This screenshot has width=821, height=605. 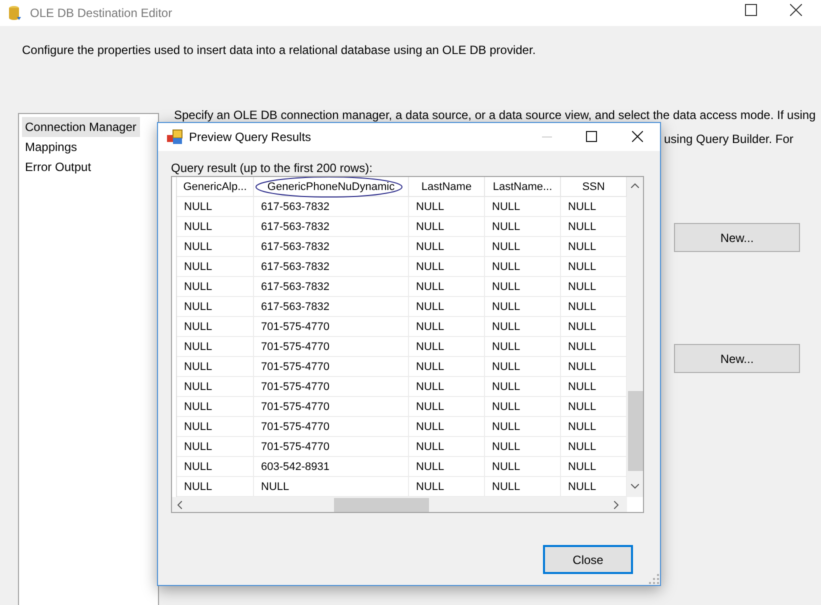 What do you see at coordinates (447, 187) in the screenshot?
I see `column-header: LastName` at bounding box center [447, 187].